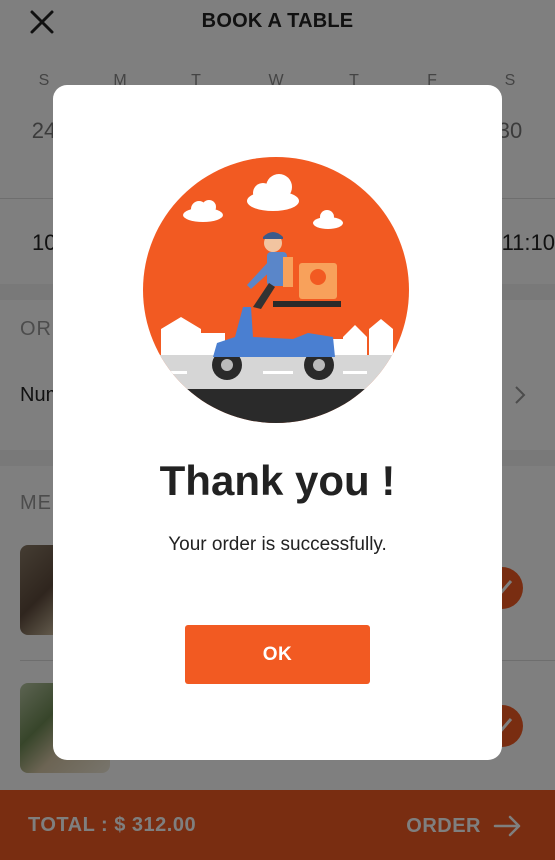 The height and width of the screenshot is (860, 555). What do you see at coordinates (277, 480) in the screenshot?
I see `dialog-title: Thank you !` at bounding box center [277, 480].